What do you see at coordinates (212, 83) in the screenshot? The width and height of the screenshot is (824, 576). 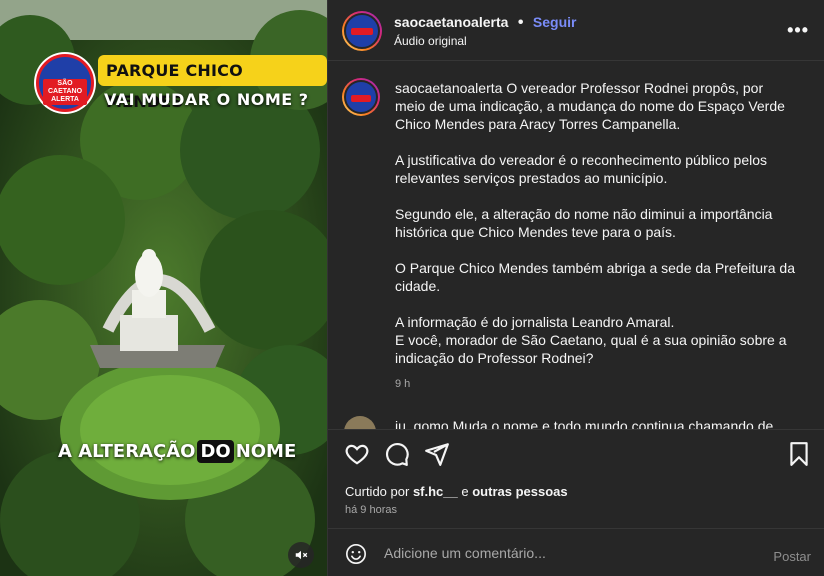 I see `video-banner-title: PARQUE CHICO MENDES` at bounding box center [212, 83].